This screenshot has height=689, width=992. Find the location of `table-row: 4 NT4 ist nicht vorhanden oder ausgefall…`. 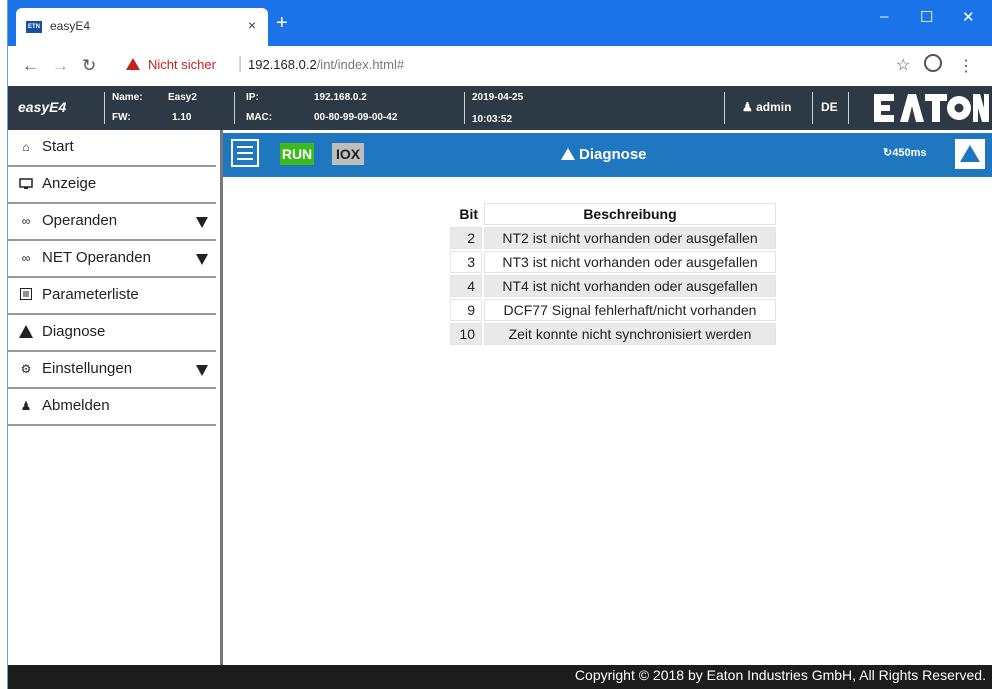

table-row: 4 NT4 ist nicht vorhanden oder ausgefall… is located at coordinates (613, 286).